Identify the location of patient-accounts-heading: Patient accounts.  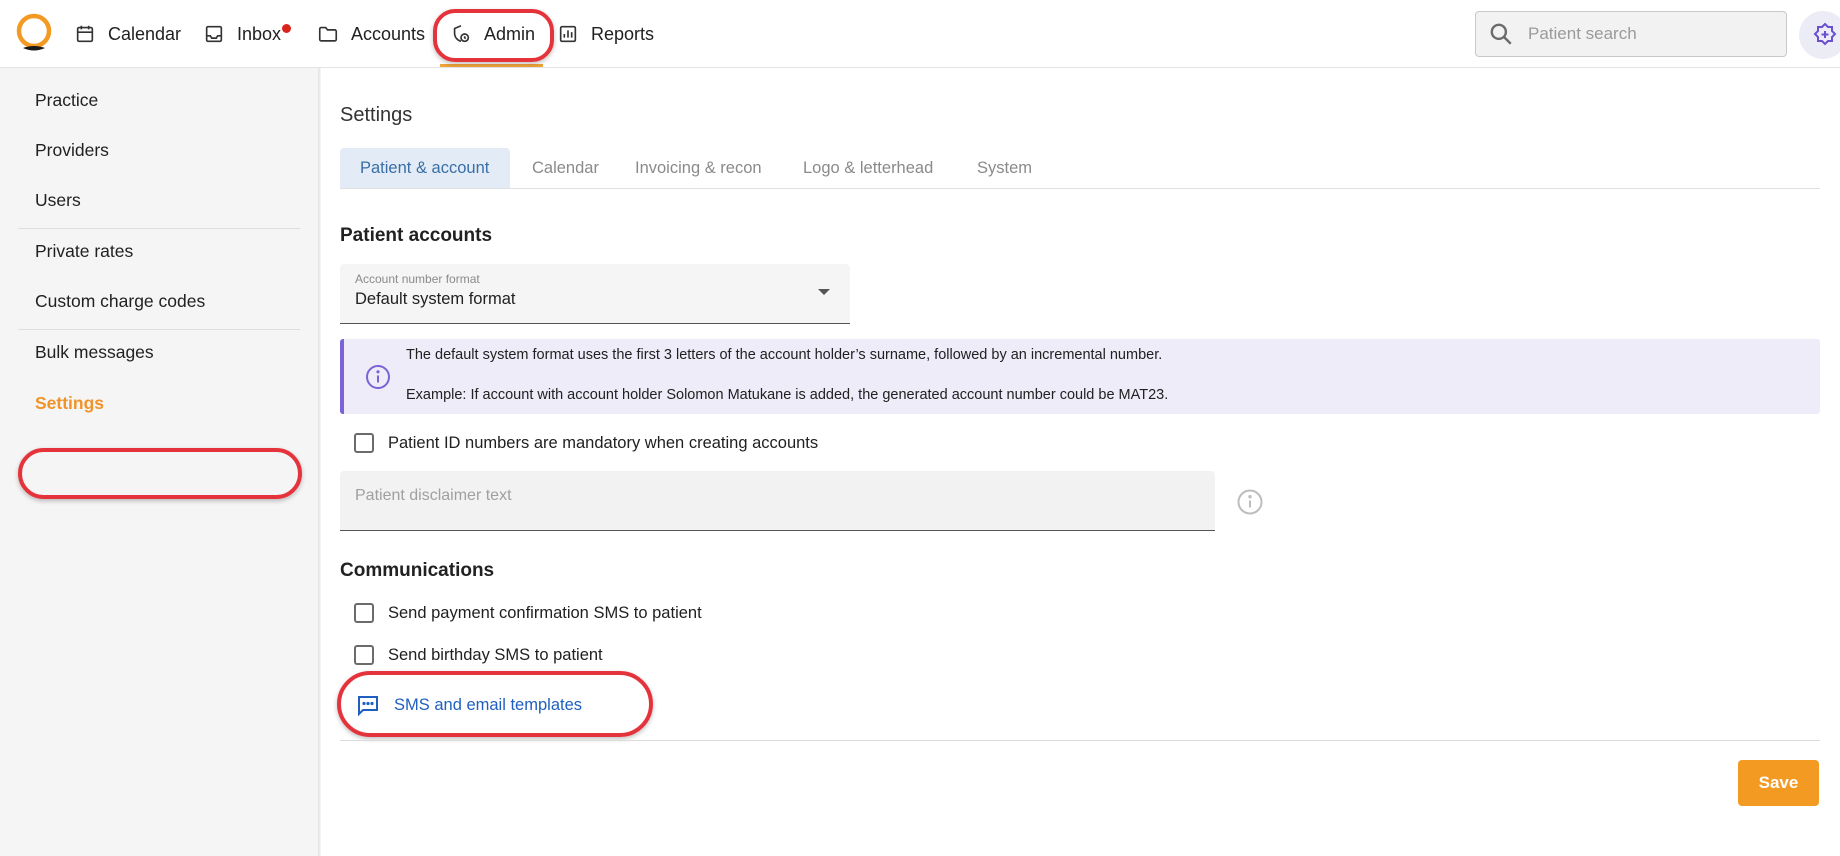
(416, 235).